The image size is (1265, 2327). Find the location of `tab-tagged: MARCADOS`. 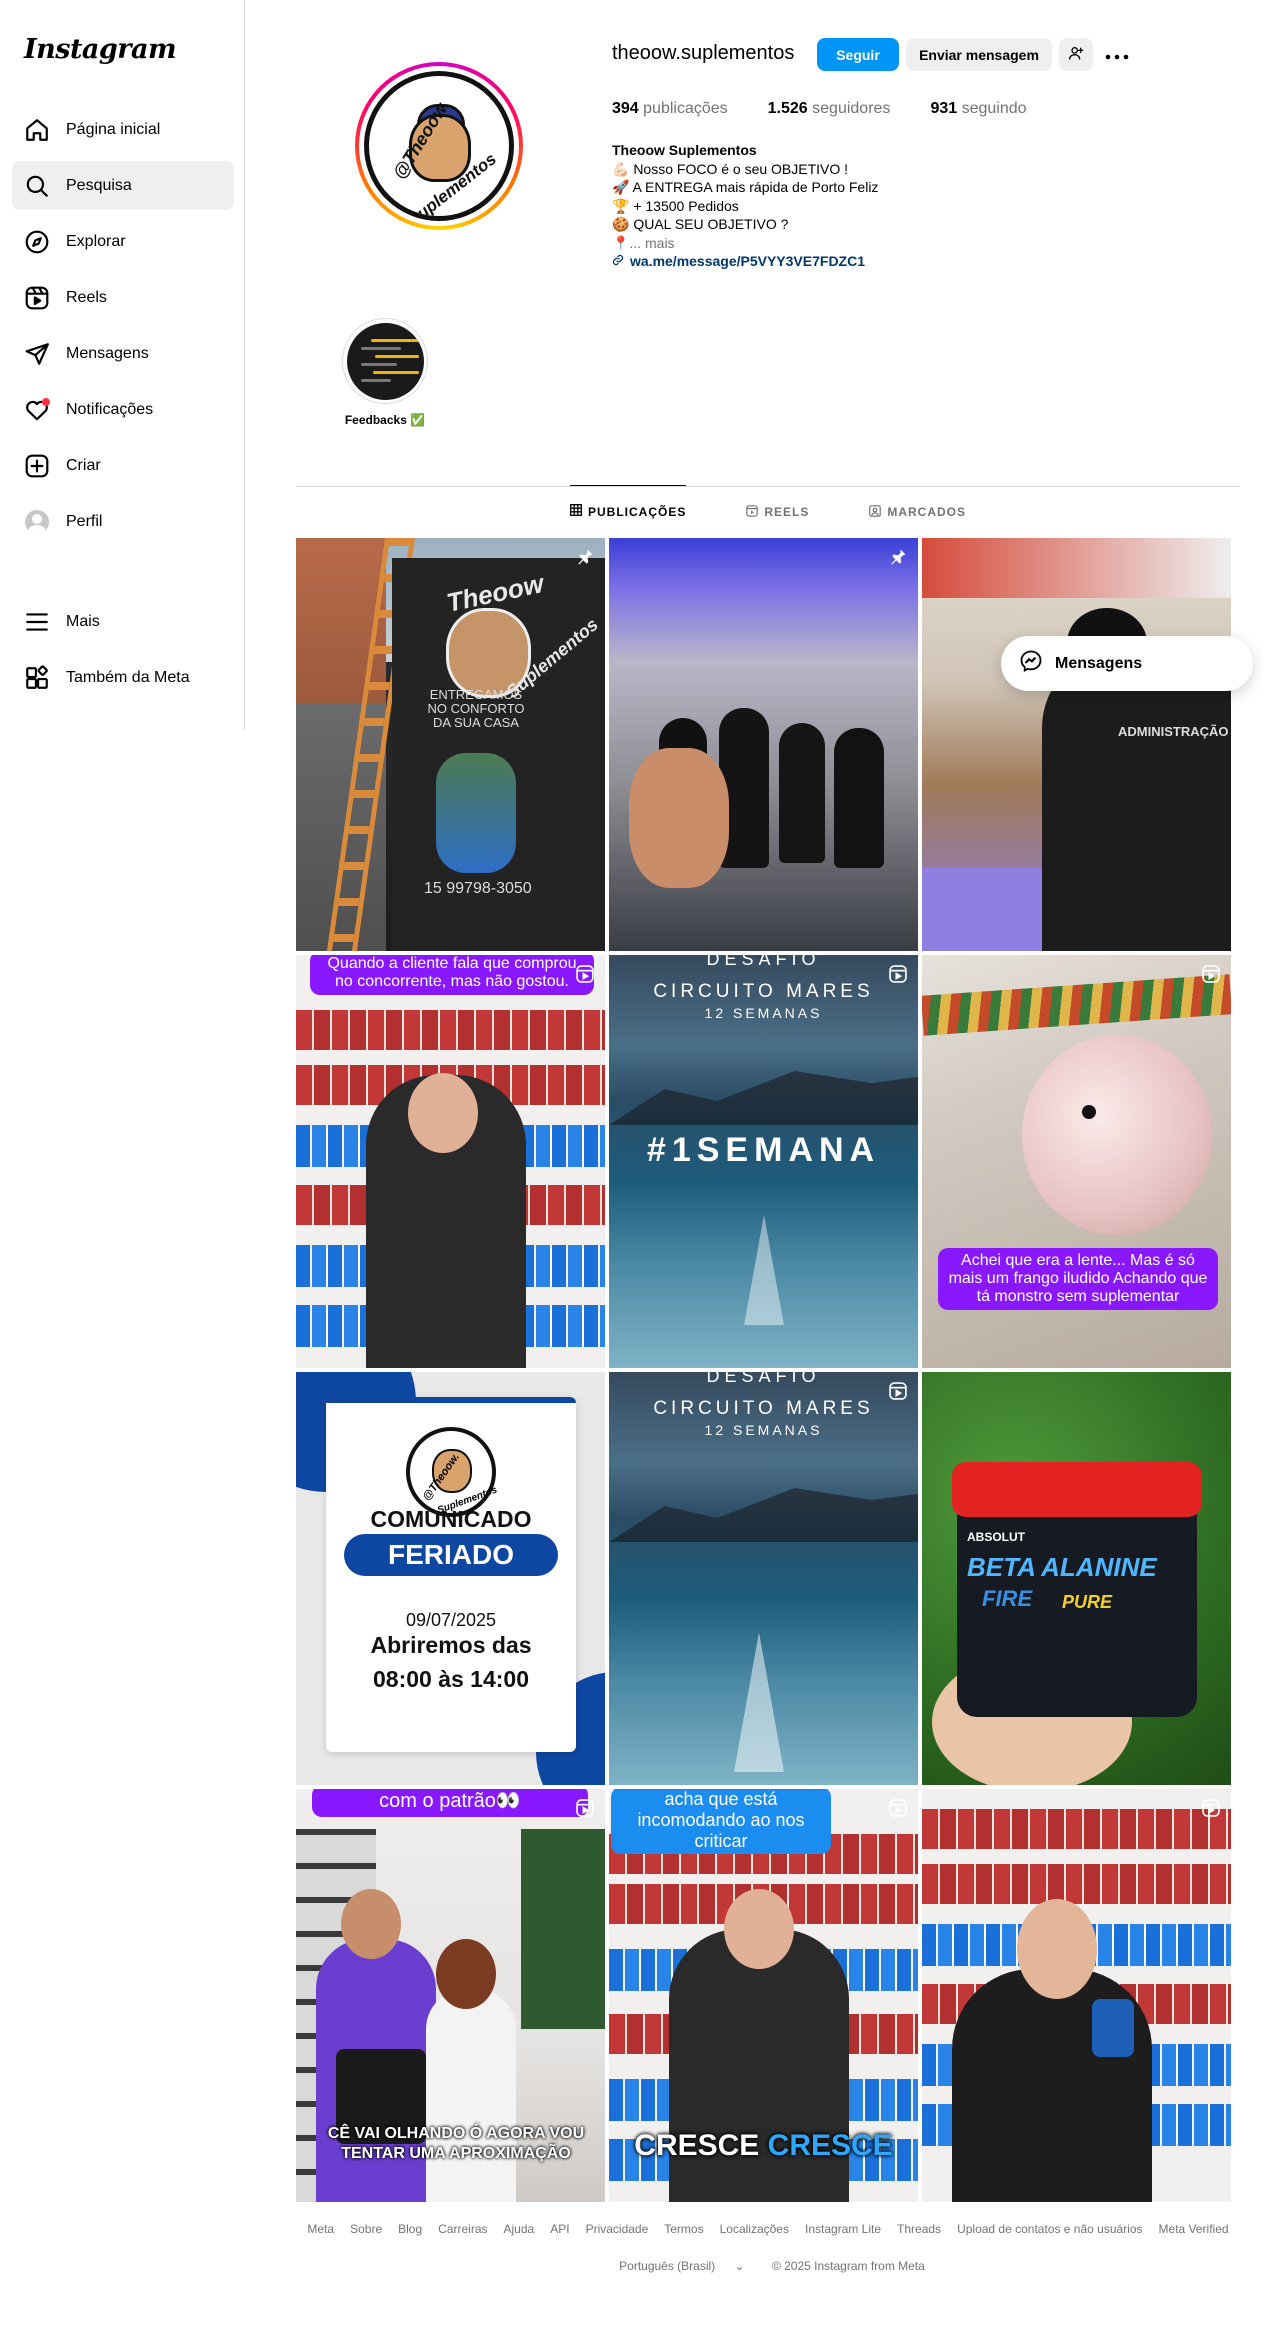

tab-tagged: MARCADOS is located at coordinates (917, 512).